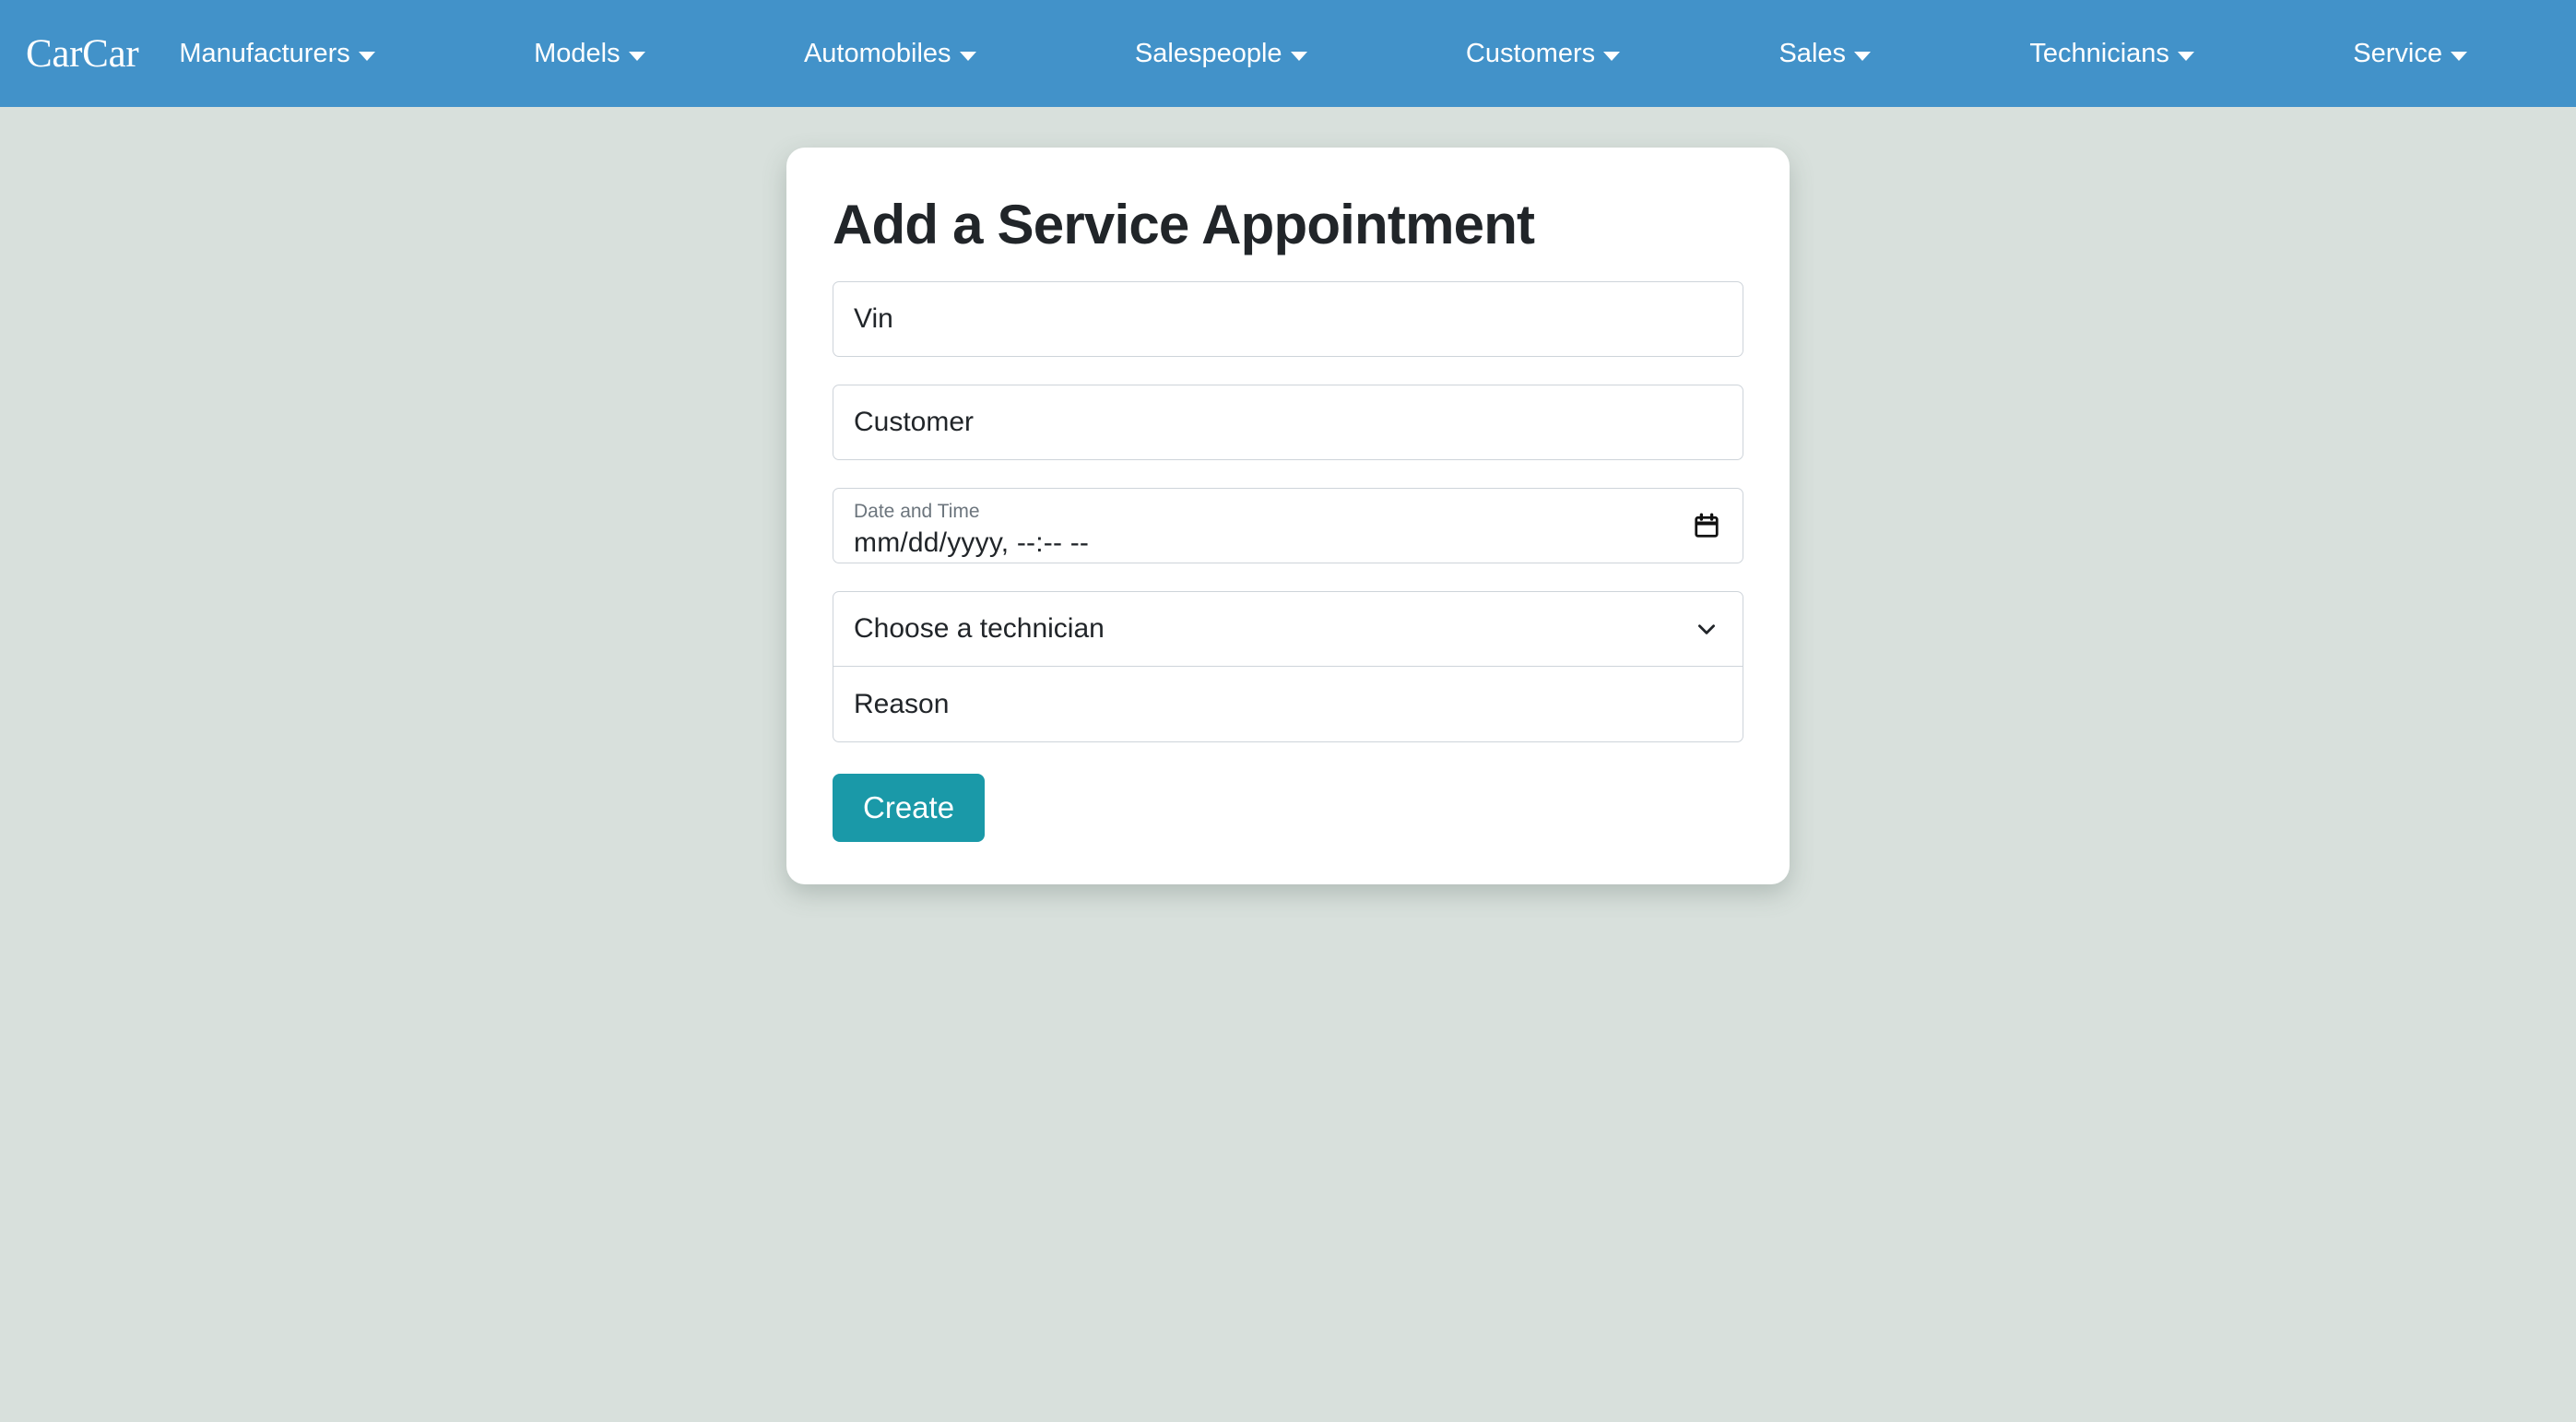  Describe the element at coordinates (917, 512) in the screenshot. I see `datetime-label: Date and Time` at that location.